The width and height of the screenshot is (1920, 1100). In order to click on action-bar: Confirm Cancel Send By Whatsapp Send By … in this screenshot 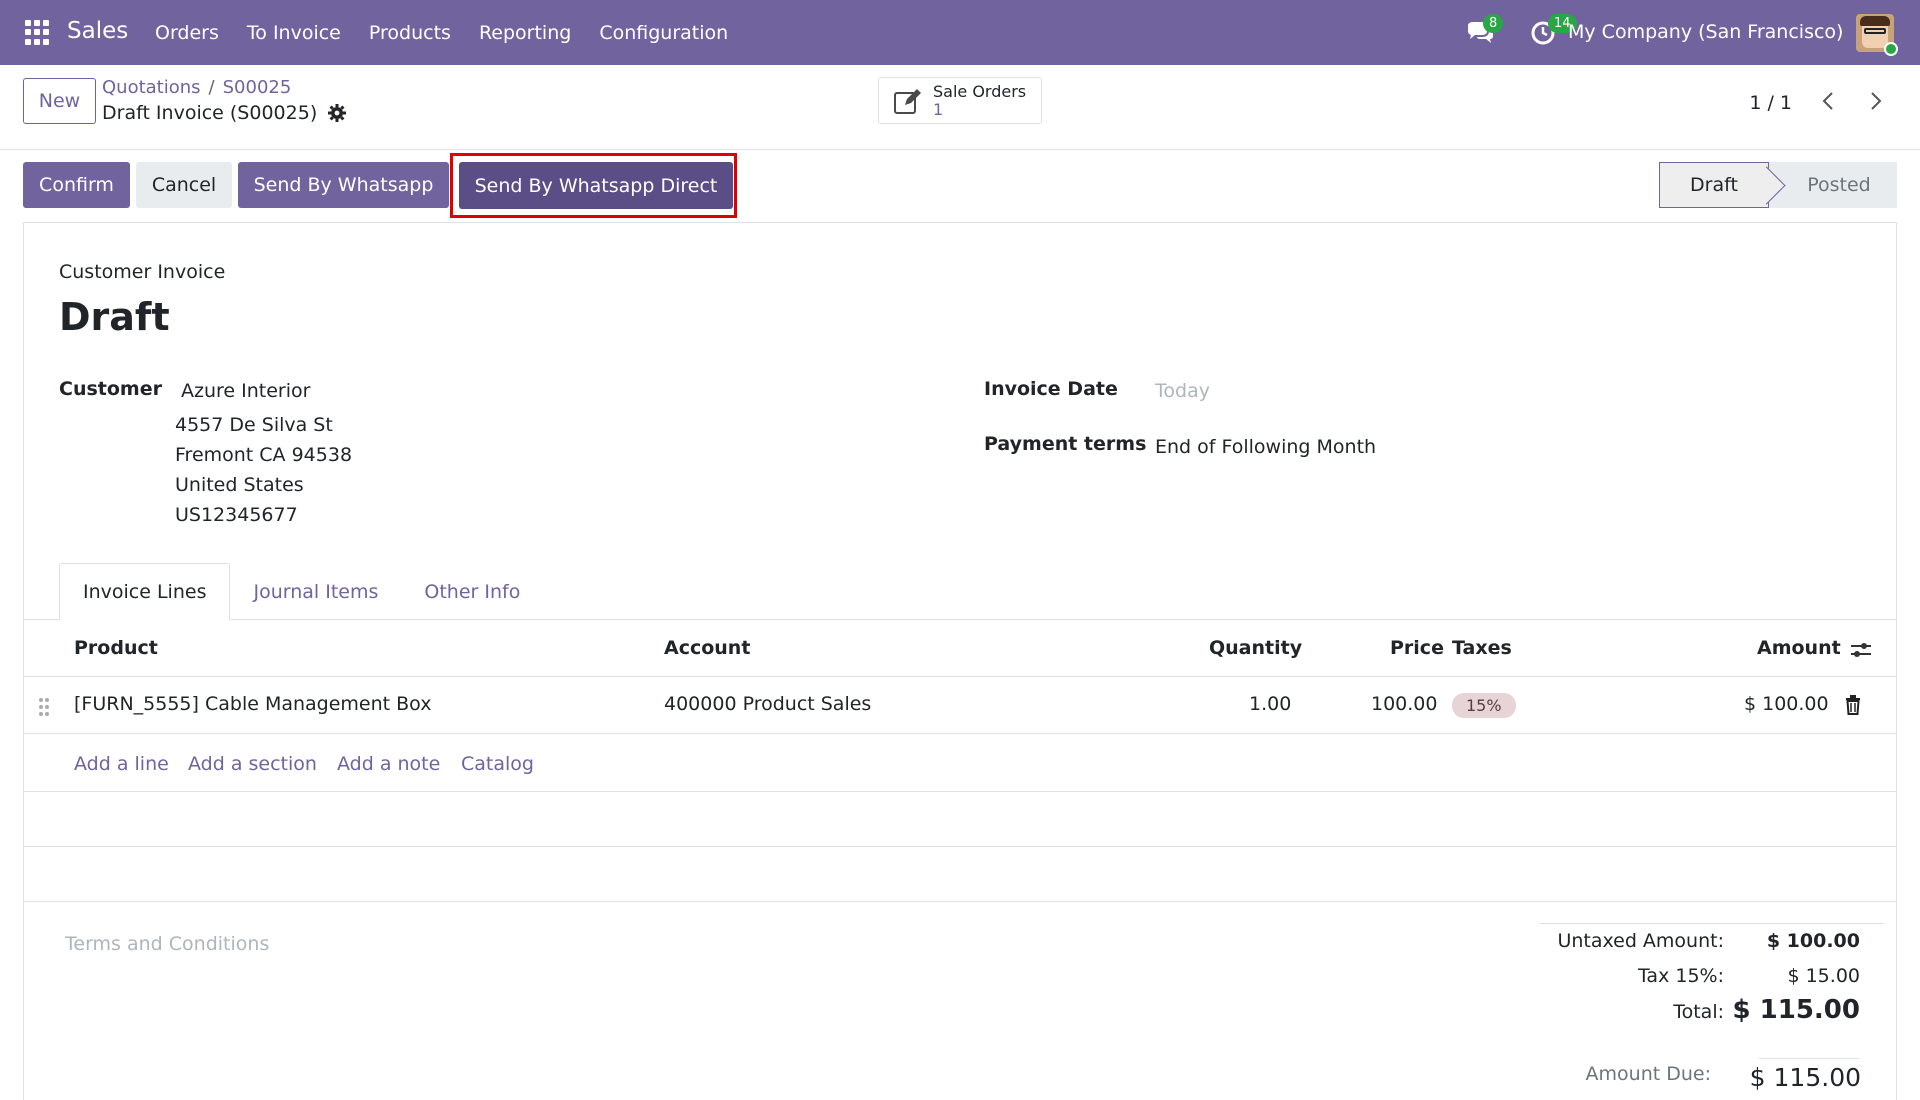, I will do `click(960, 186)`.